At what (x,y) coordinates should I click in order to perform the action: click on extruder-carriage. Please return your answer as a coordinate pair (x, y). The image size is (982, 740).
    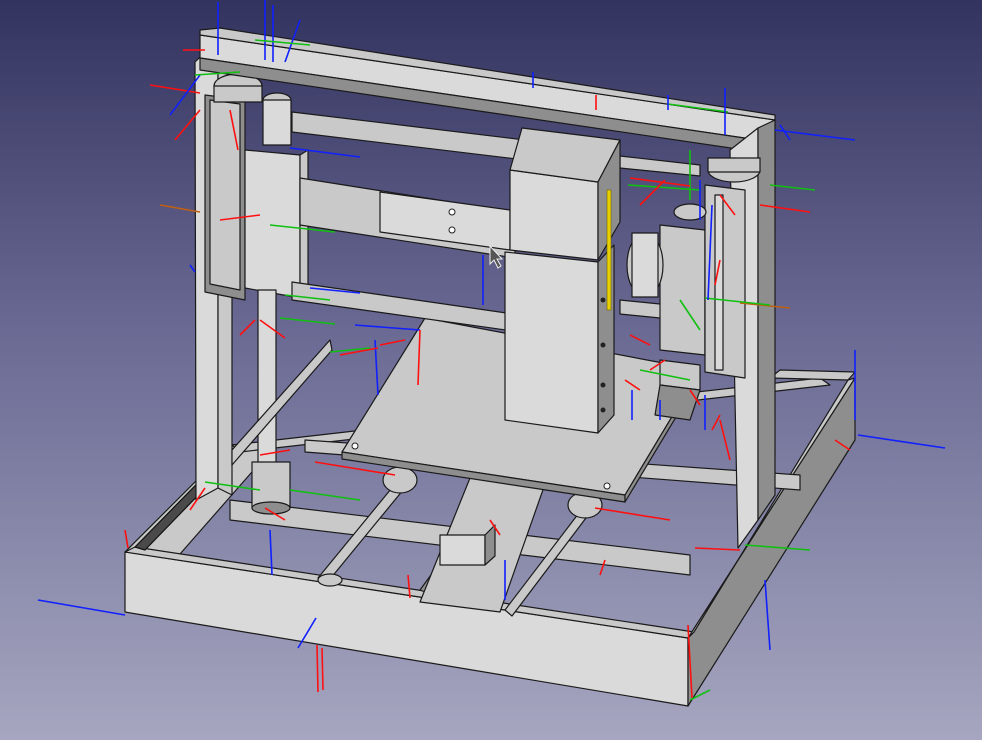
    Looking at the image, I should click on (562, 280).